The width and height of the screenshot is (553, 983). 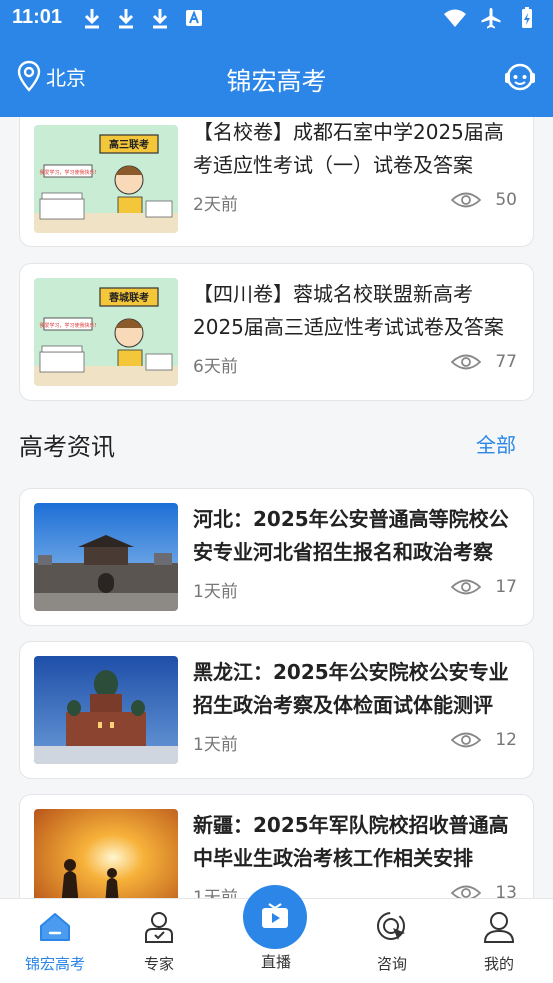 I want to click on tab-me: 我的, so click(x=498, y=941).